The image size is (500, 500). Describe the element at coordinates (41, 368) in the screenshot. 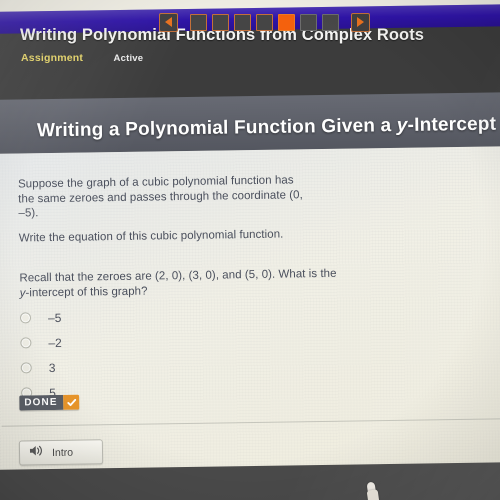

I see `answer-option: 3` at that location.